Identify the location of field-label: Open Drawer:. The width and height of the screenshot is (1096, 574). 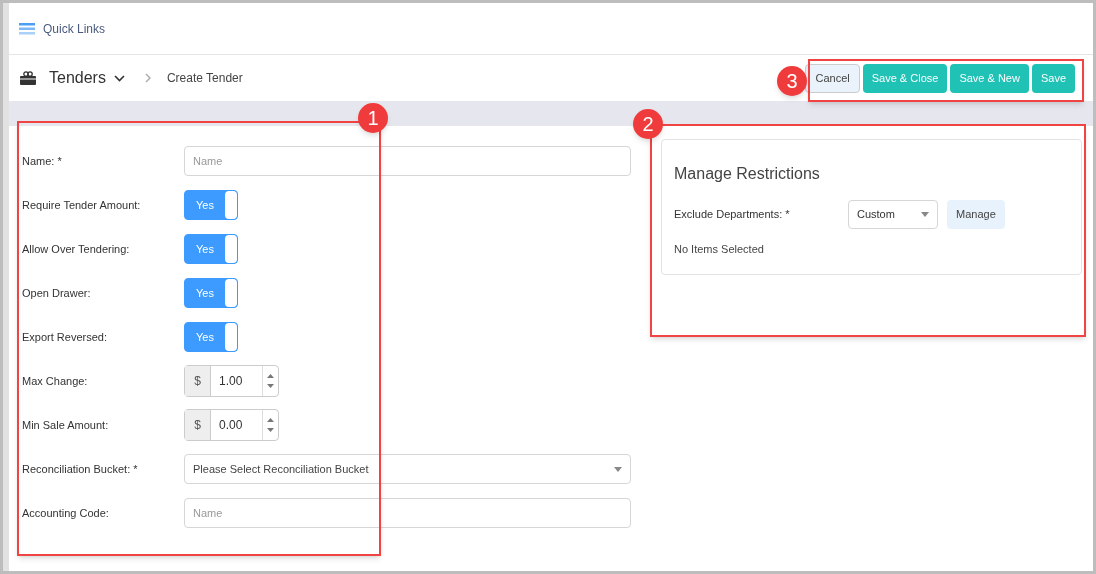
(57, 293).